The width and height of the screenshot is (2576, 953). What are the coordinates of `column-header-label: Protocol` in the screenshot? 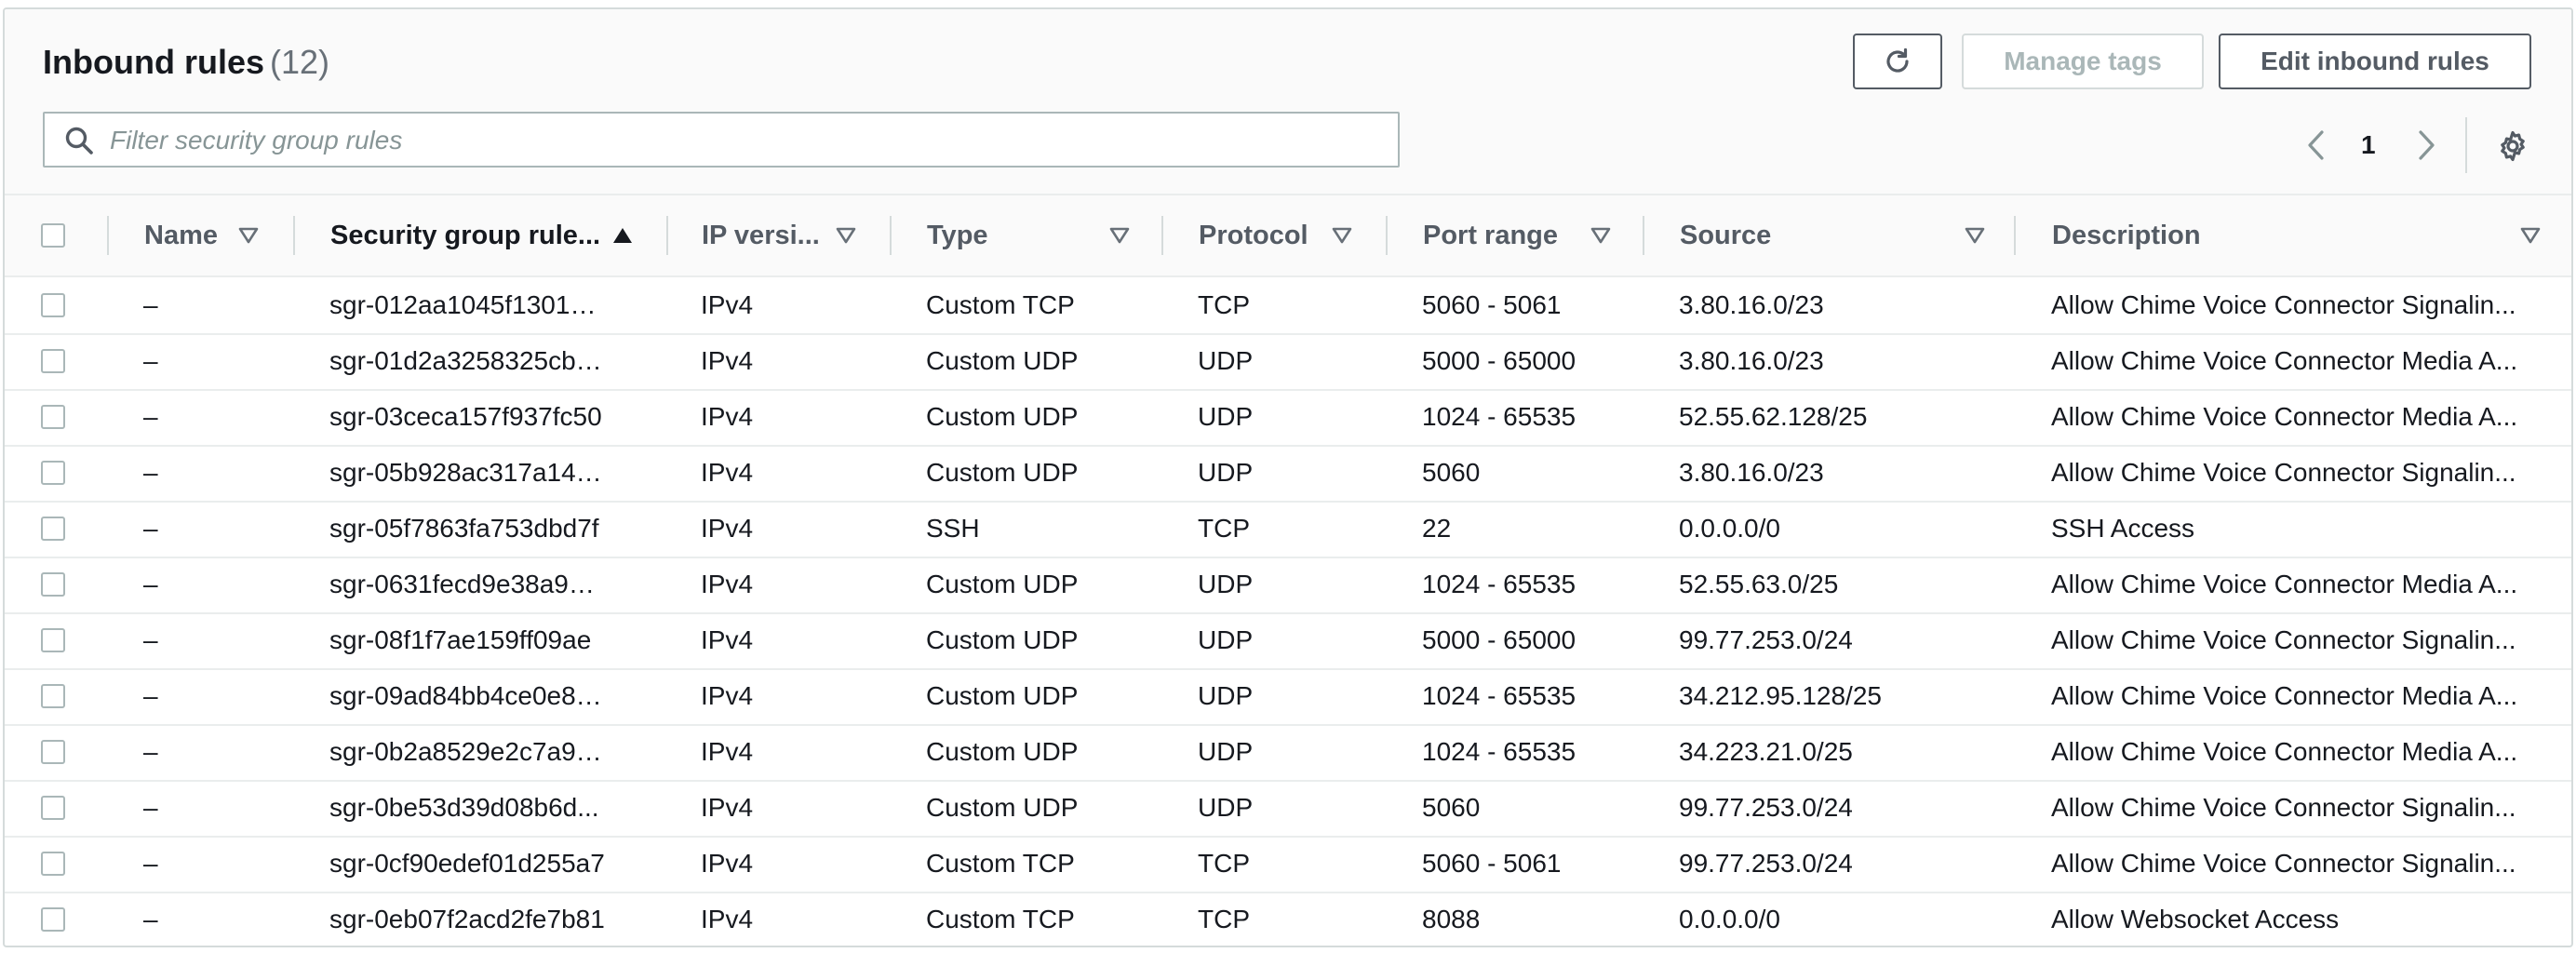 It's located at (1253, 235).